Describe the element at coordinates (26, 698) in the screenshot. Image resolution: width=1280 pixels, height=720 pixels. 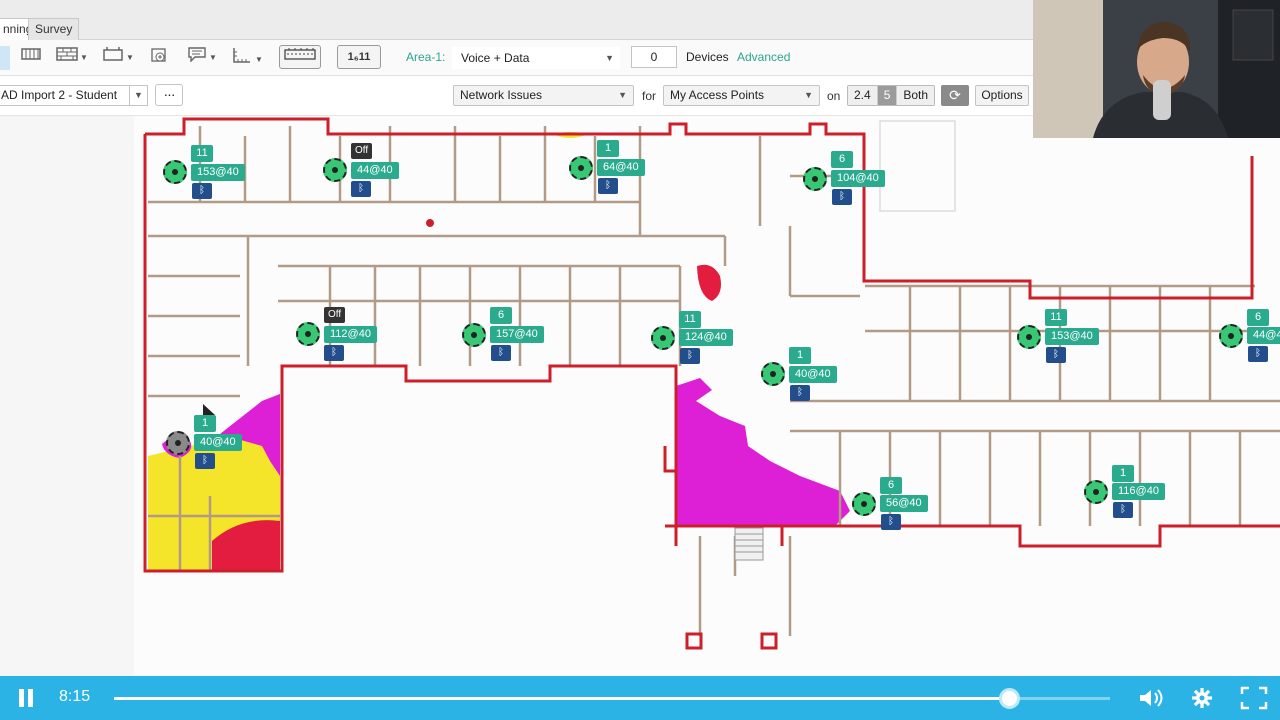
I see `pause-icon` at that location.